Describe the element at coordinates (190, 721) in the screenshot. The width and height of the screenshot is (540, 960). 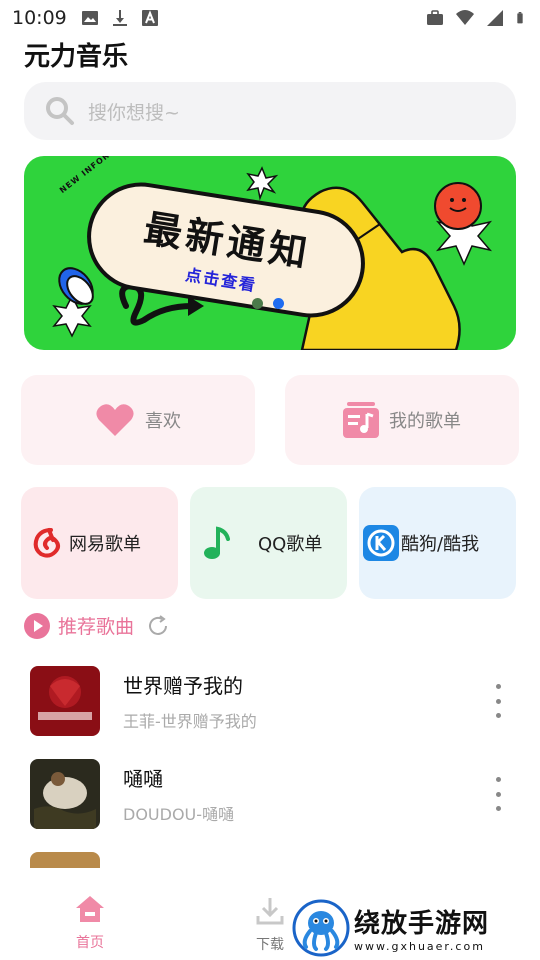
I see `song-artist: 王菲-世界赠予我的` at that location.